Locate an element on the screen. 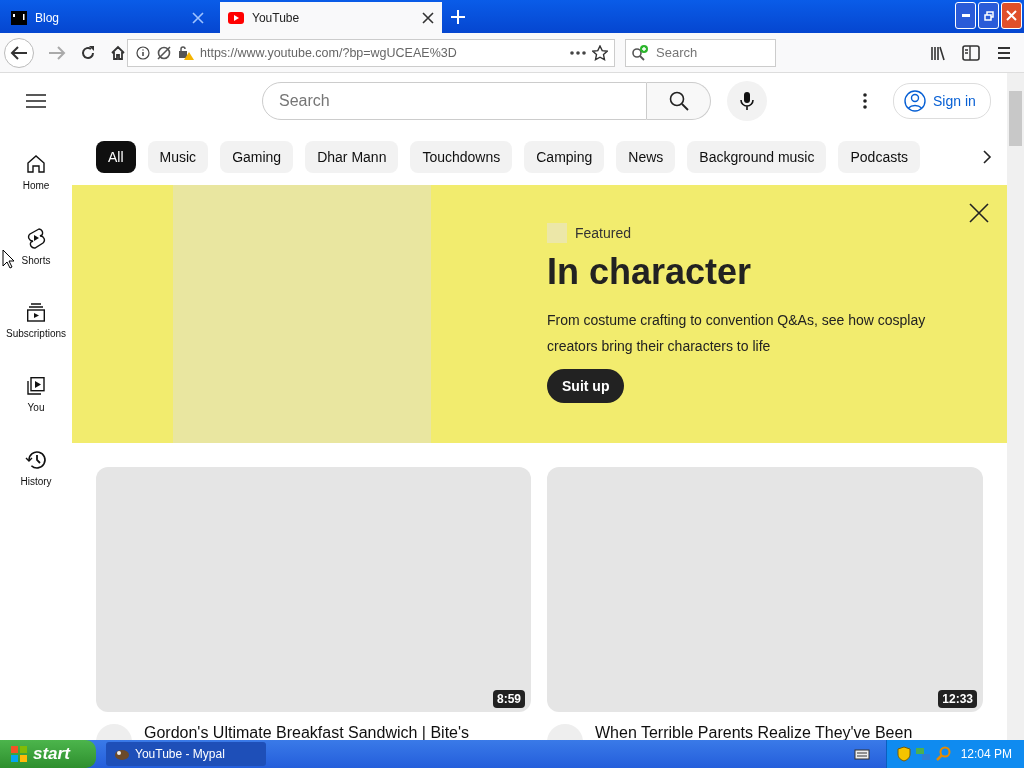  address-bar: https://www.youtube.com/?bp=wgUCEAE%3D is located at coordinates (371, 52).